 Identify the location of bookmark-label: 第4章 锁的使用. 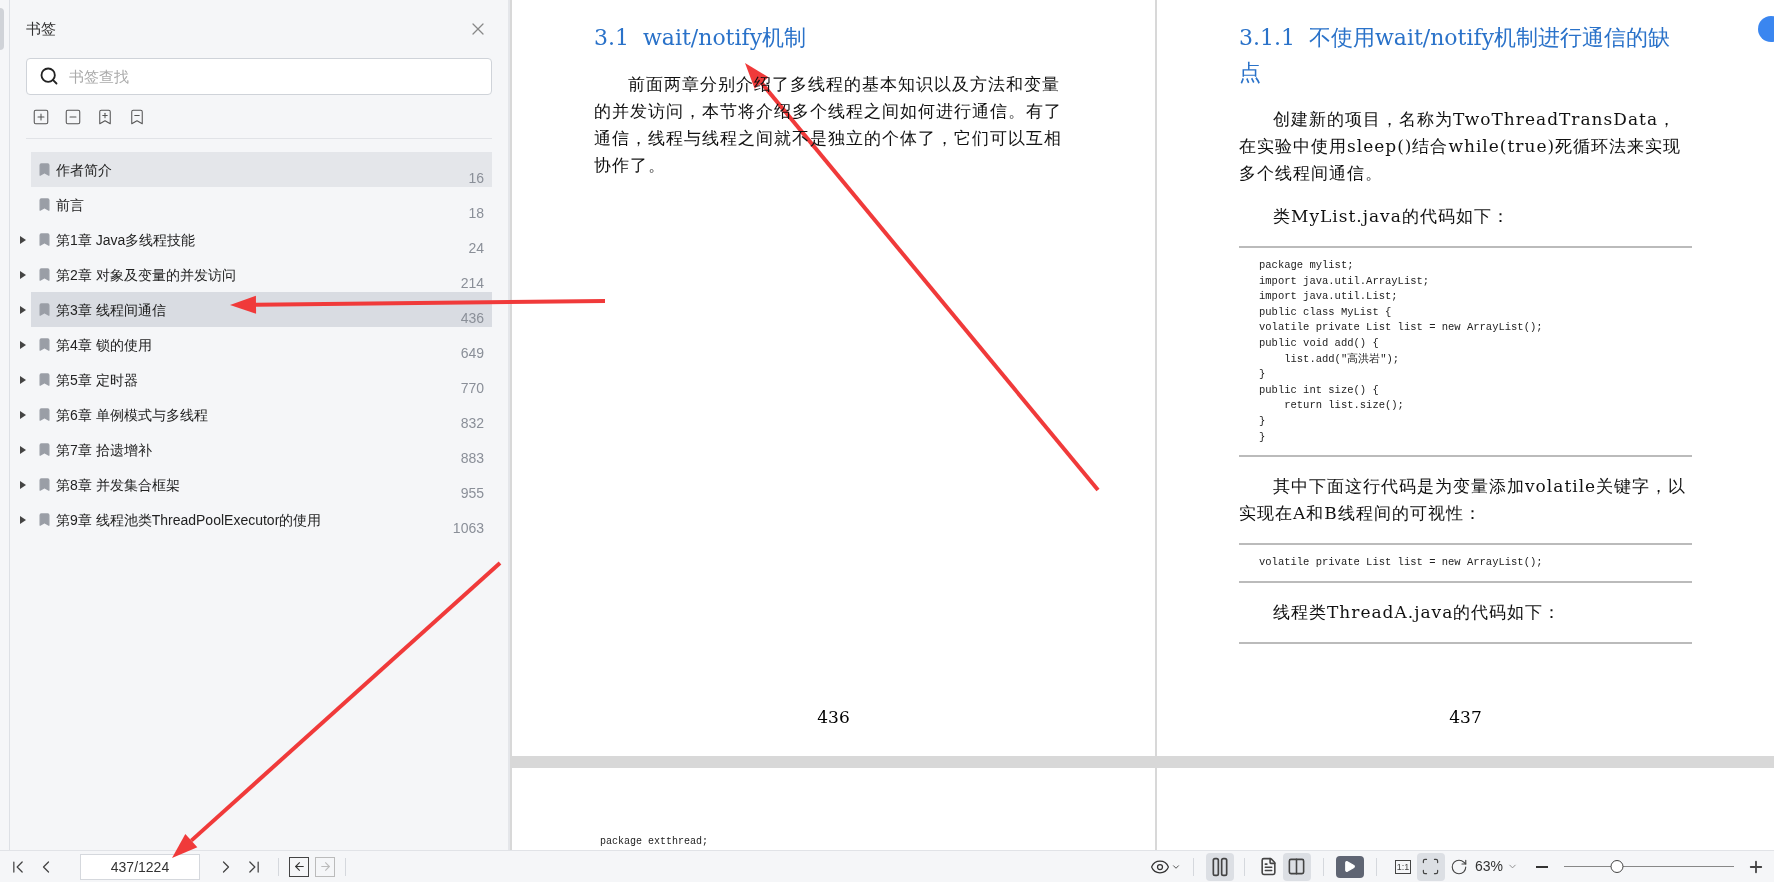
(104, 345).